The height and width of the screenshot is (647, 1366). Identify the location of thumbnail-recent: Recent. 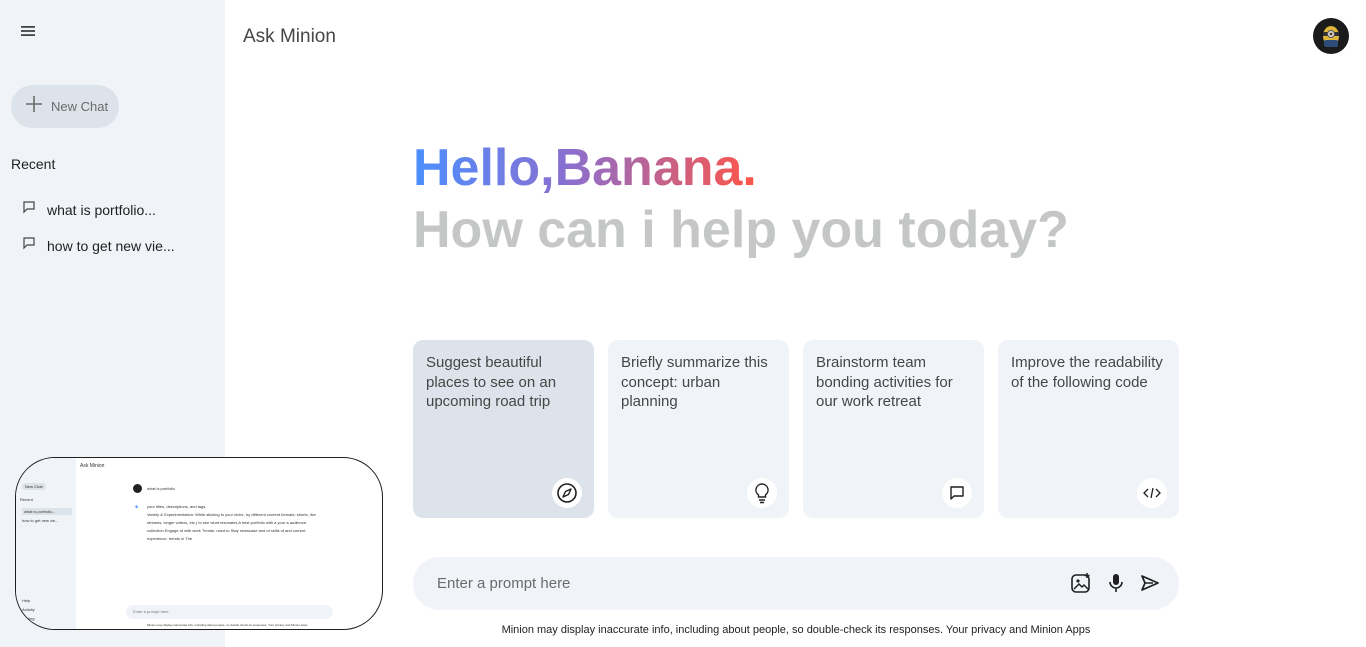
(26, 499).